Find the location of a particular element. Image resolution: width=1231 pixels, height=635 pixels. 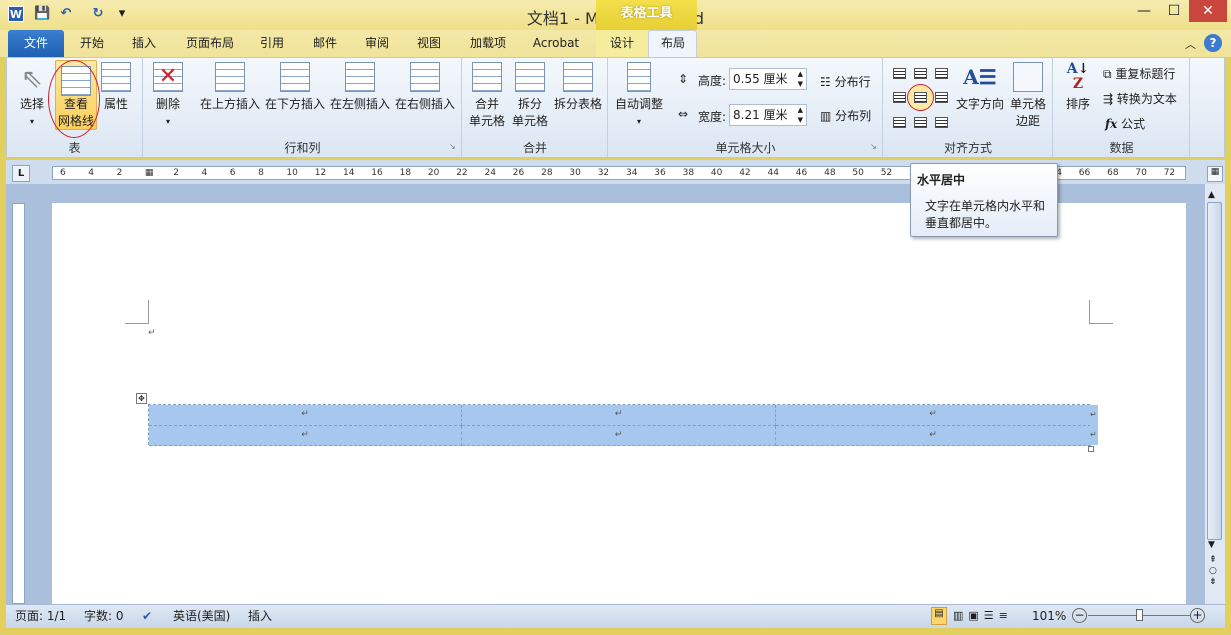

sort-button: A↓ Z 排序 is located at coordinates (1078, 87).